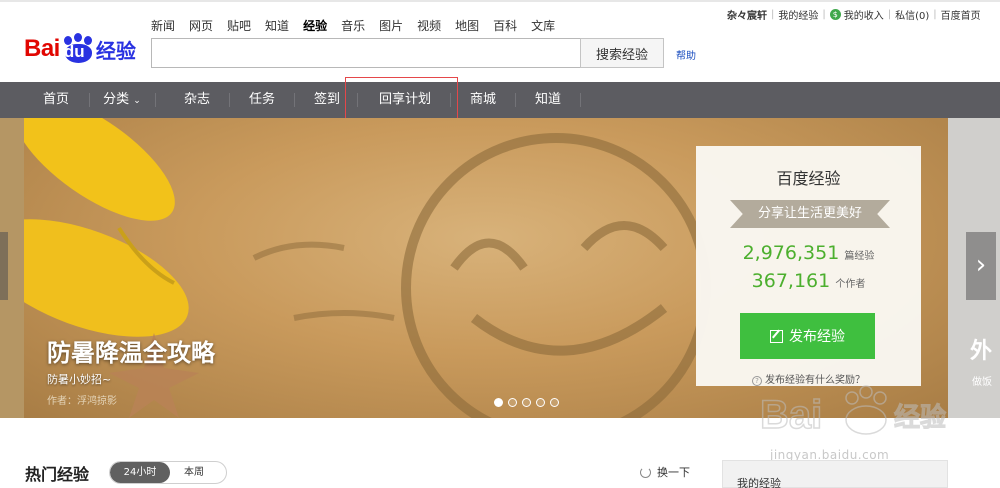 This screenshot has height=488, width=1000. I want to click on authors-stat: 367,161 个作者, so click(808, 281).